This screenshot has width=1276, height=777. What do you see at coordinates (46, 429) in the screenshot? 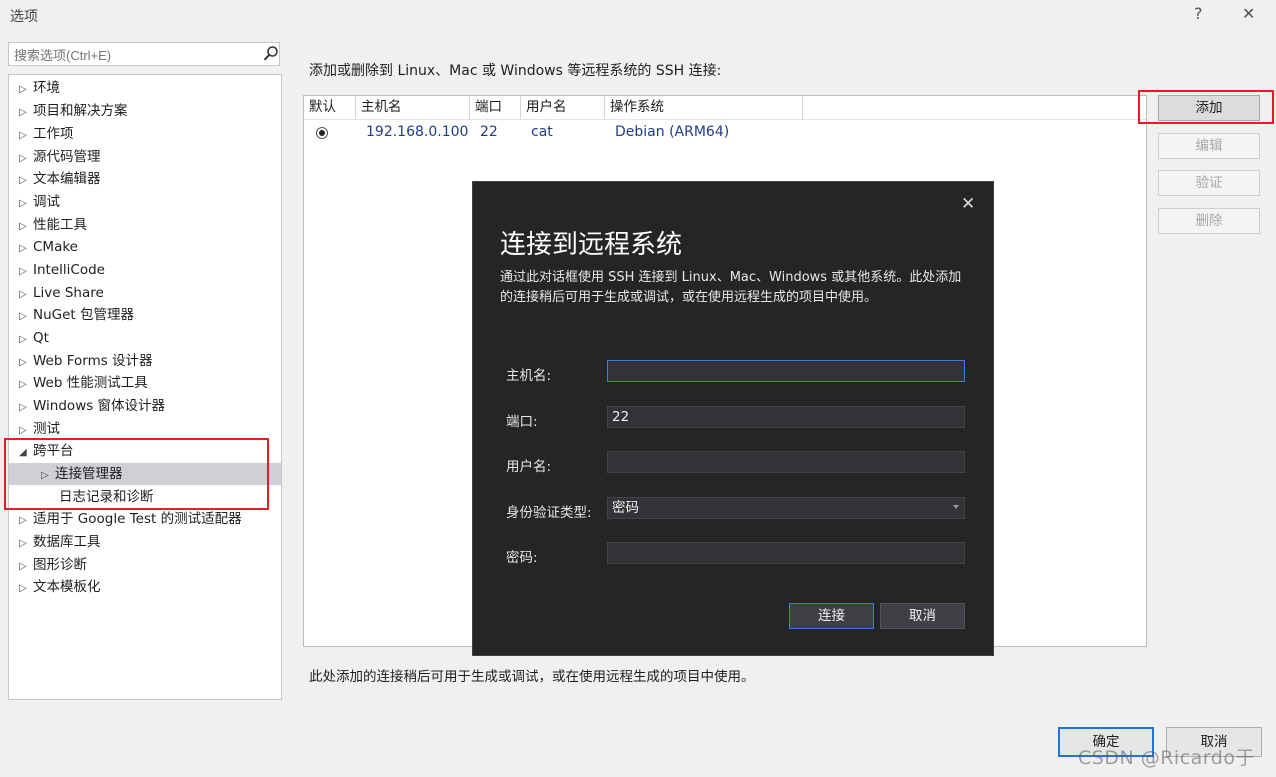
I see `tree-item-label: 测试` at bounding box center [46, 429].